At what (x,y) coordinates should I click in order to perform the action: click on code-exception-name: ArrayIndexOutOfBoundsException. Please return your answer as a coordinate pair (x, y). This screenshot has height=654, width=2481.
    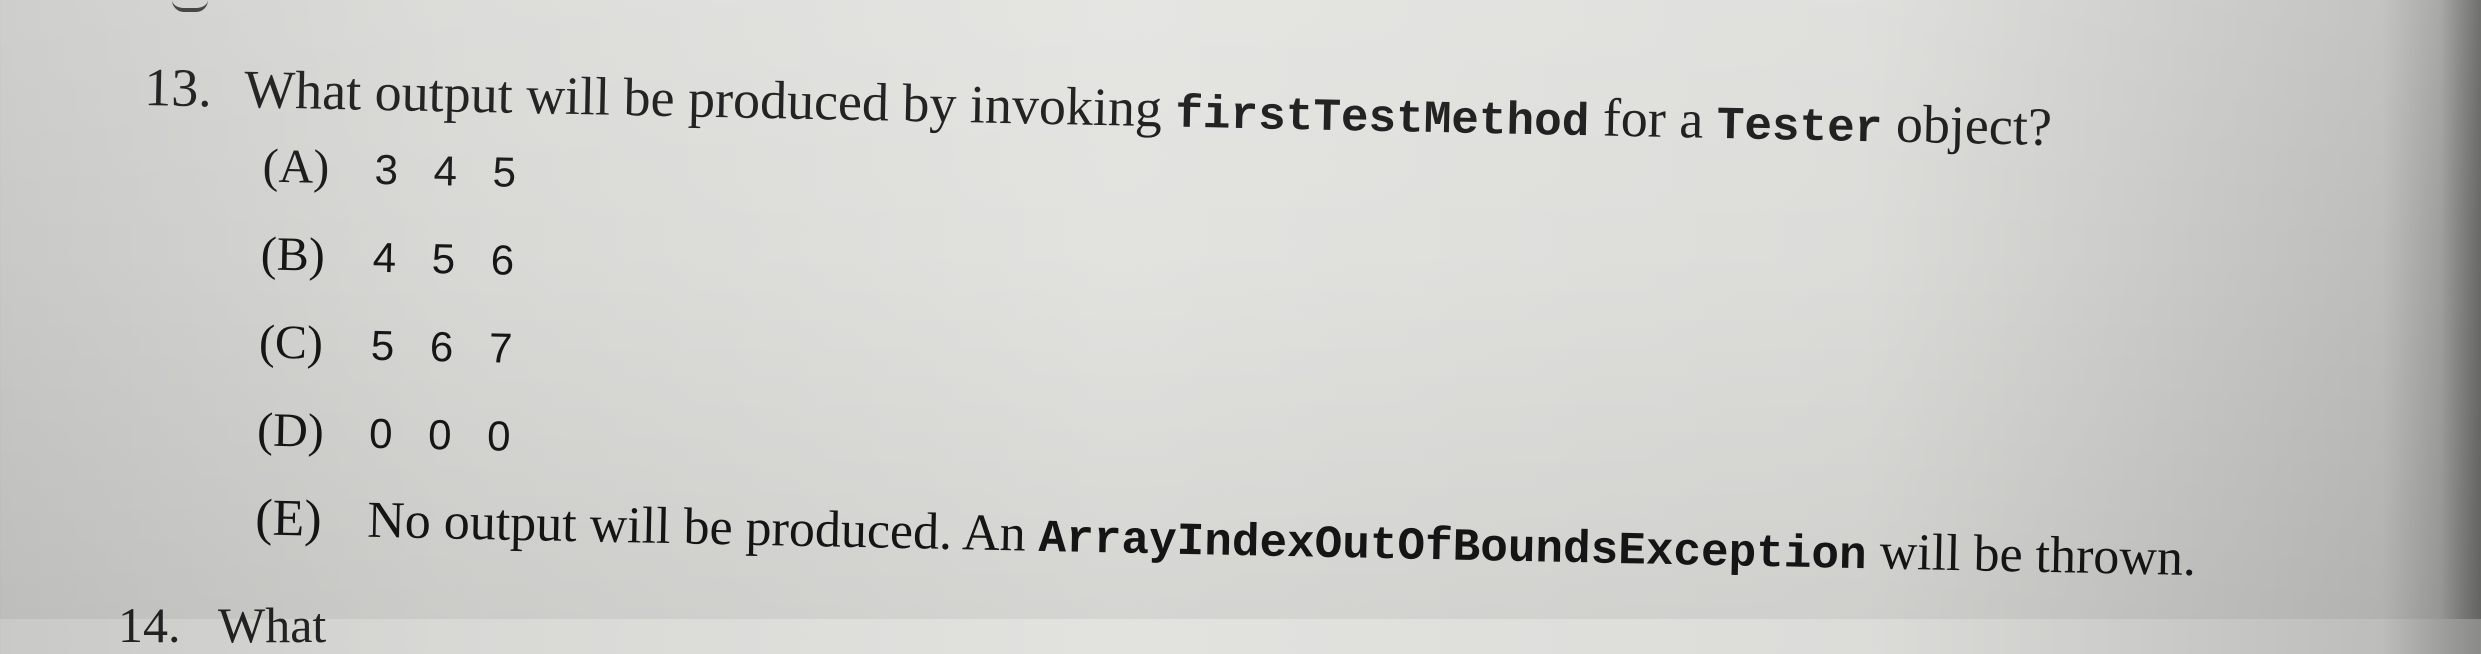
    Looking at the image, I should click on (1453, 547).